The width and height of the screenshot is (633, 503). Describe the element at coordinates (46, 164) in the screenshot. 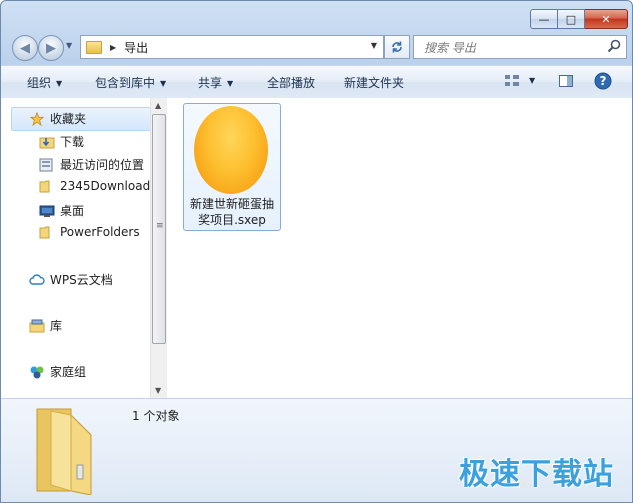

I see `recent-places-icon` at that location.